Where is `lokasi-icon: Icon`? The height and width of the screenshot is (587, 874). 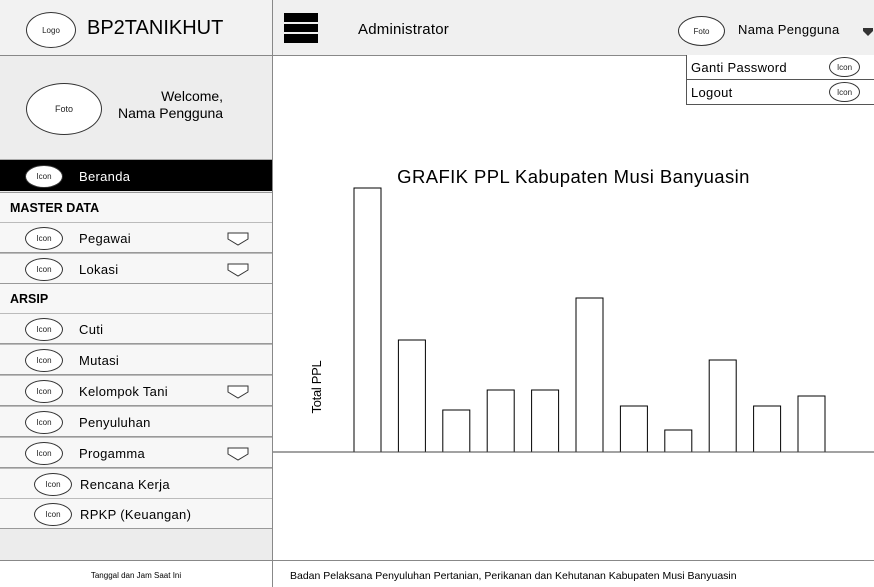 lokasi-icon: Icon is located at coordinates (44, 269).